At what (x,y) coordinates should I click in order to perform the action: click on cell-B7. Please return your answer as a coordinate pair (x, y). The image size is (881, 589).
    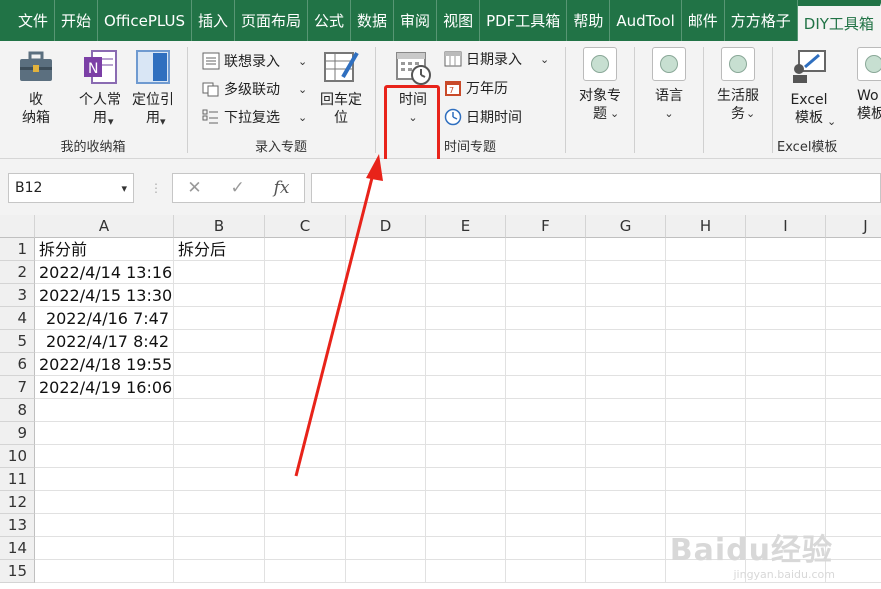
    Looking at the image, I should click on (219, 387).